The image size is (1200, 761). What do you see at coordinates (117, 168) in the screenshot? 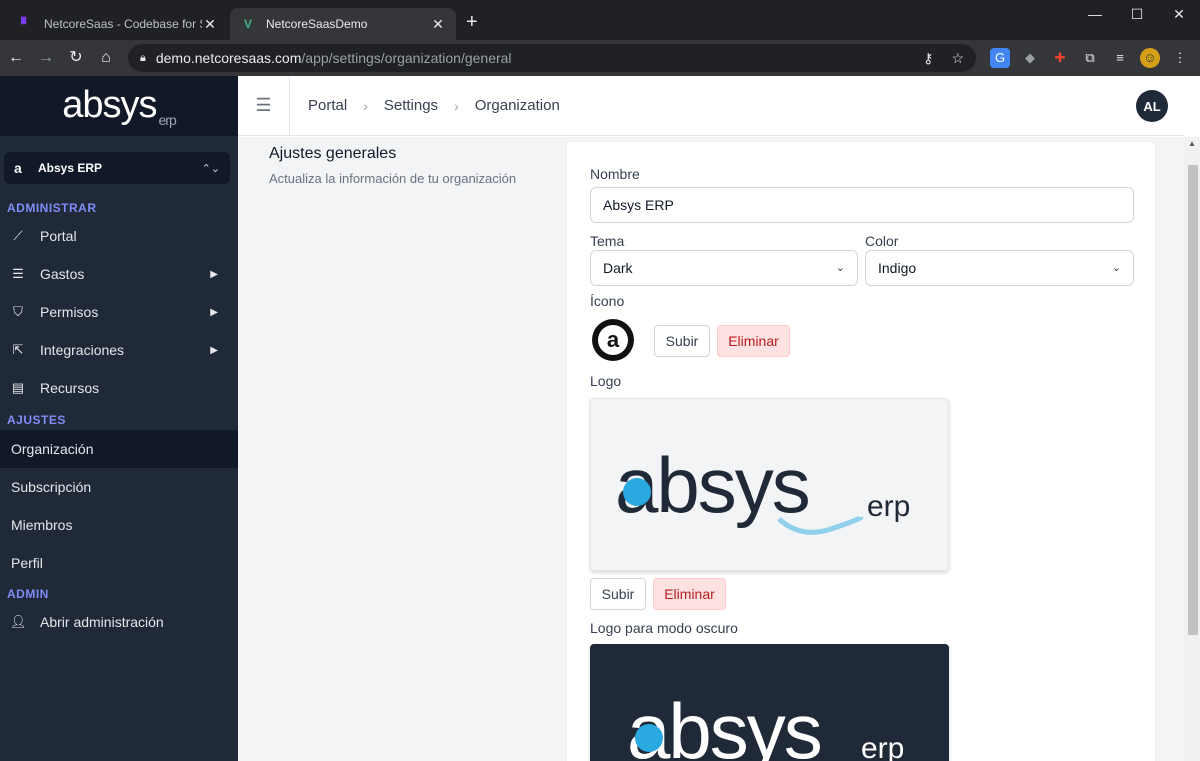
I see `organization-selector: a Absys ERP ⌃⌄` at bounding box center [117, 168].